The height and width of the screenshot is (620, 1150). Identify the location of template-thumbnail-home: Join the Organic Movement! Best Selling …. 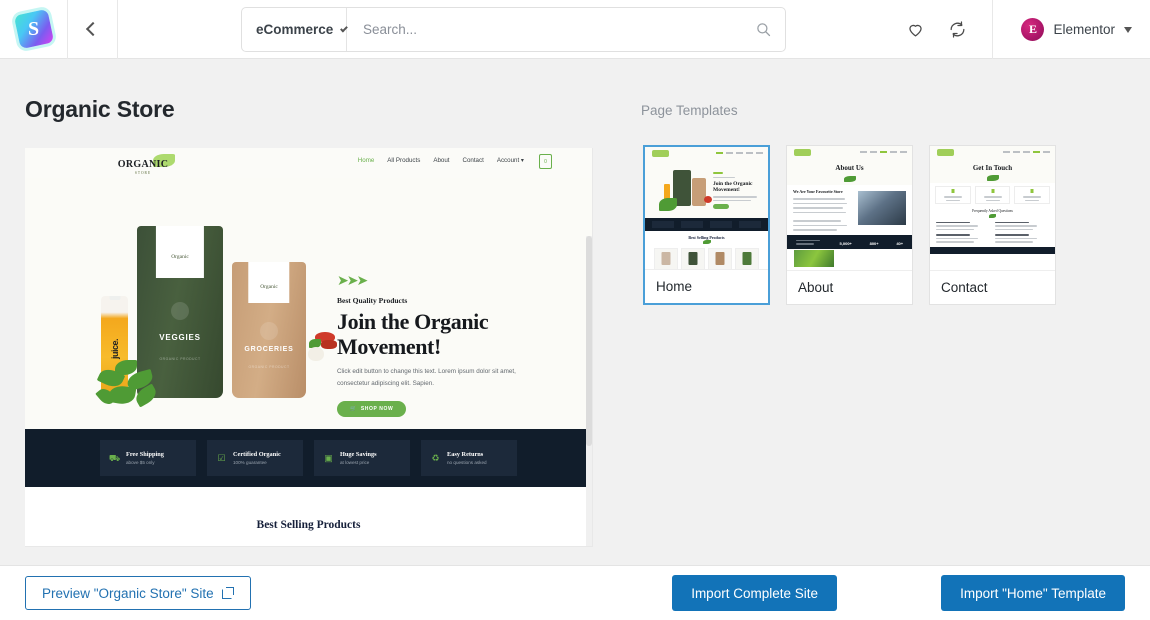
(706, 208).